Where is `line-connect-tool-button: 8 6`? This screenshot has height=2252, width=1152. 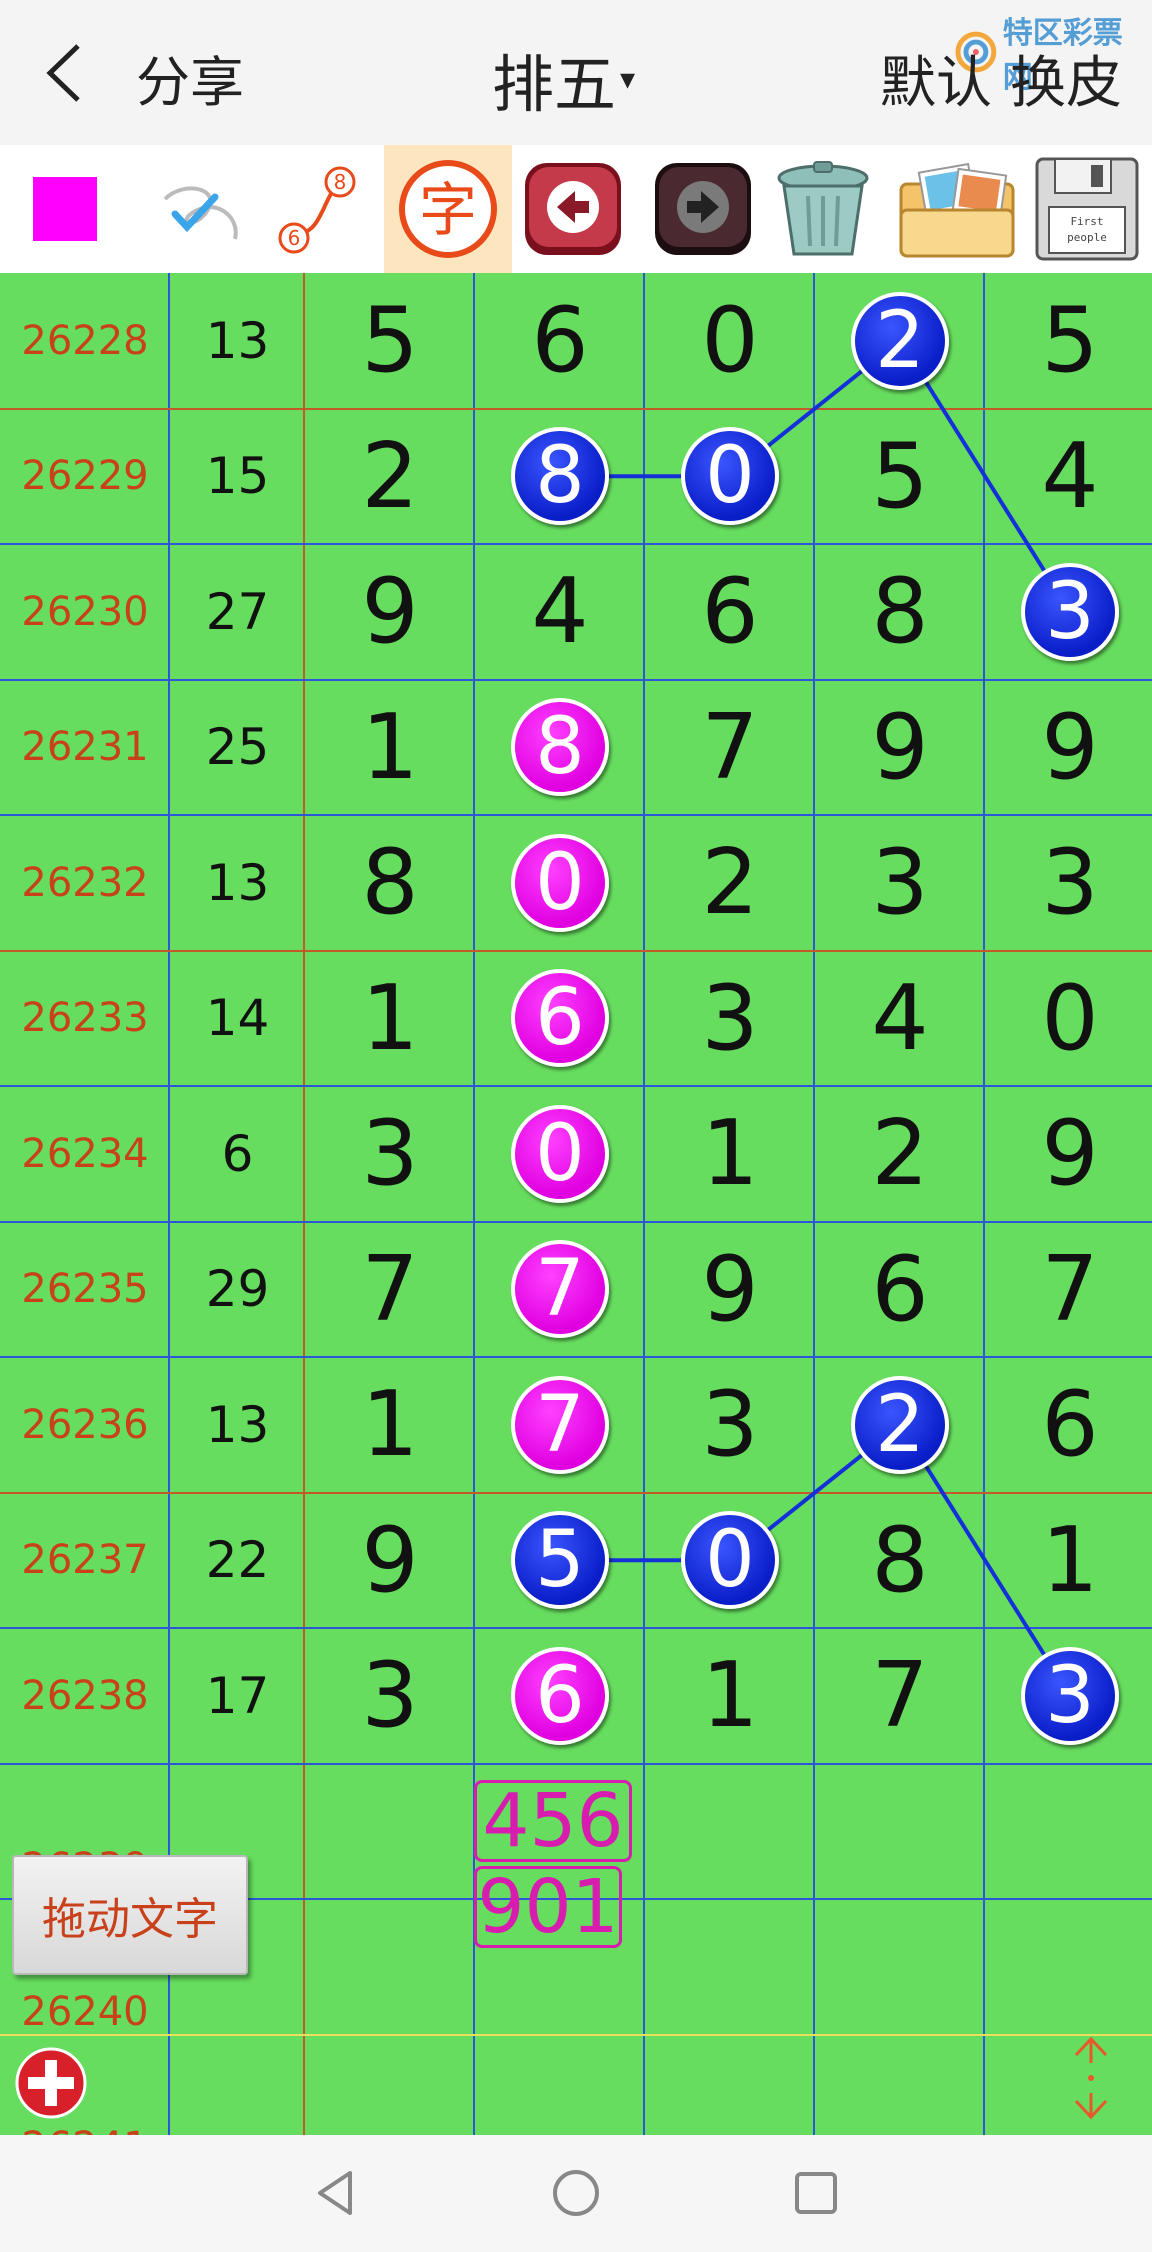
line-connect-tool-button: 8 6 is located at coordinates (318, 209).